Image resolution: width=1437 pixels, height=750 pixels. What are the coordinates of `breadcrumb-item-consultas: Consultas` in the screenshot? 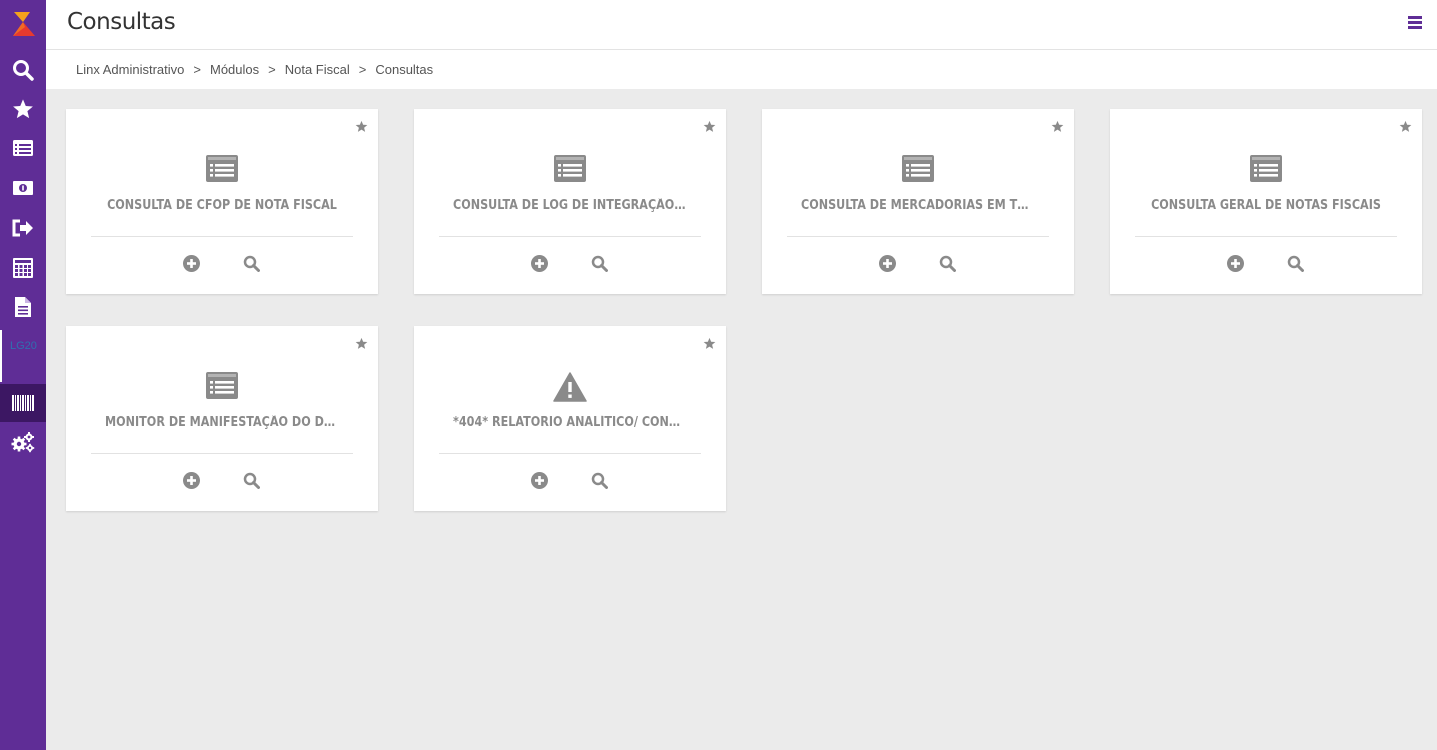 It's located at (404, 69).